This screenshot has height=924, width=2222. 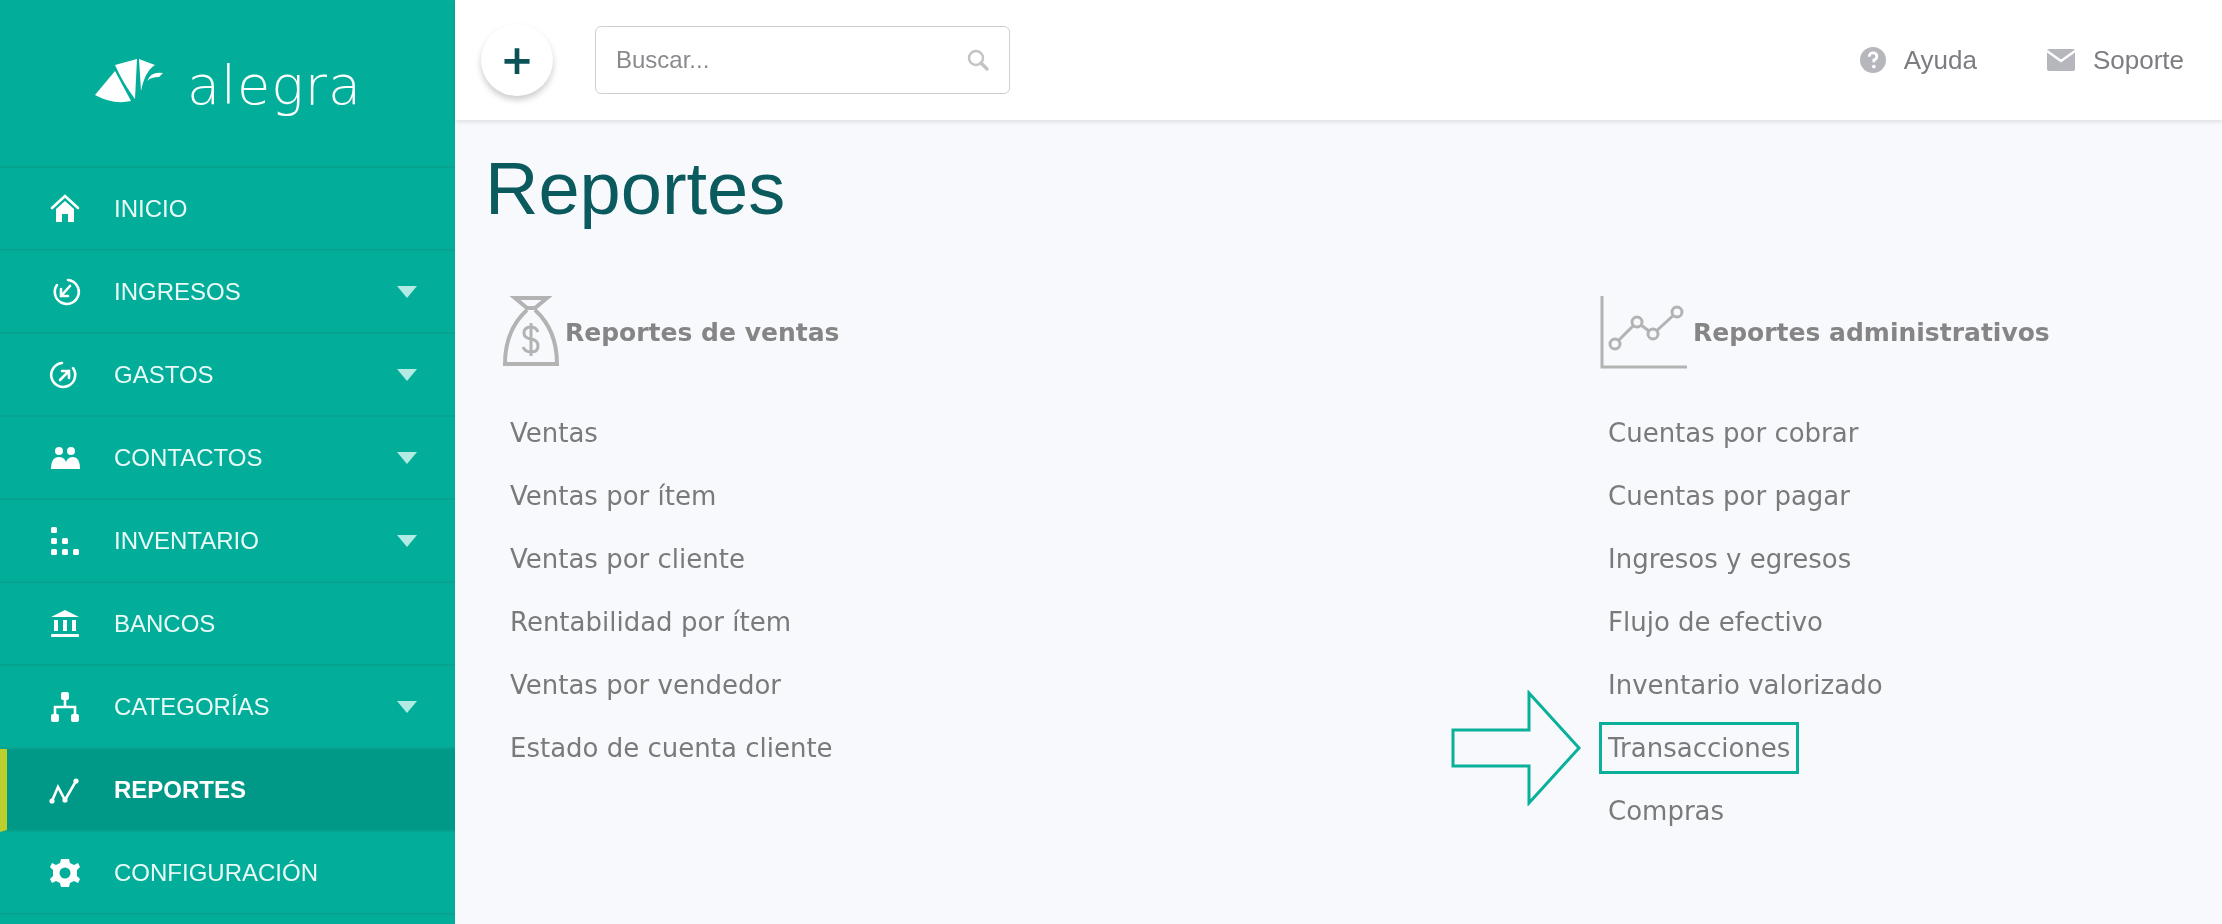 What do you see at coordinates (227, 790) in the screenshot?
I see `nav-item: REPORTES` at bounding box center [227, 790].